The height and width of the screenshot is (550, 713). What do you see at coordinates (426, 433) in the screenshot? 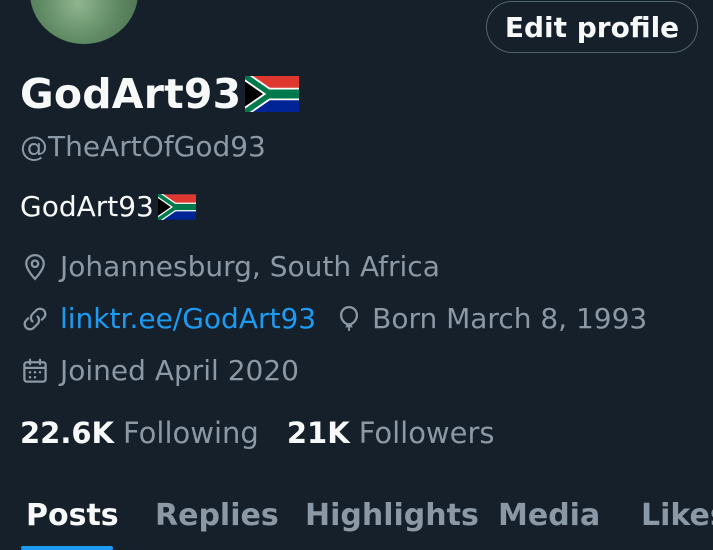
I see `followers-label: Followers` at bounding box center [426, 433].